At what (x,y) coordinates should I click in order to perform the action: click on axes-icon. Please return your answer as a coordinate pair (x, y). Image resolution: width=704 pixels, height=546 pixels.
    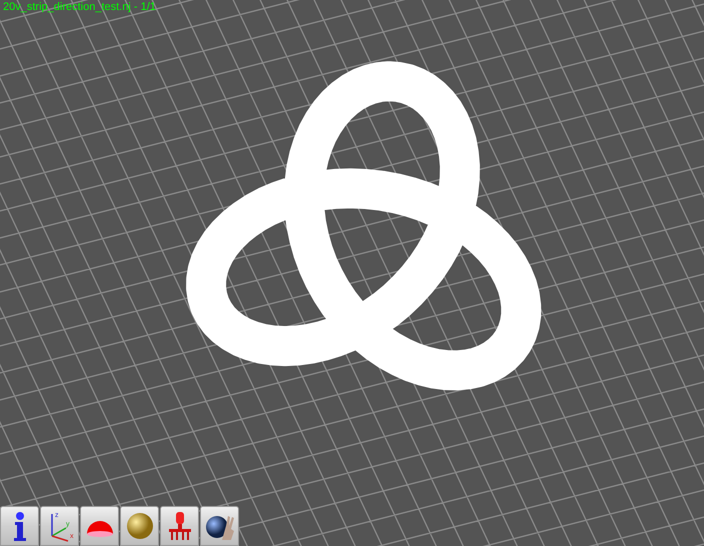
    Looking at the image, I should click on (59, 528).